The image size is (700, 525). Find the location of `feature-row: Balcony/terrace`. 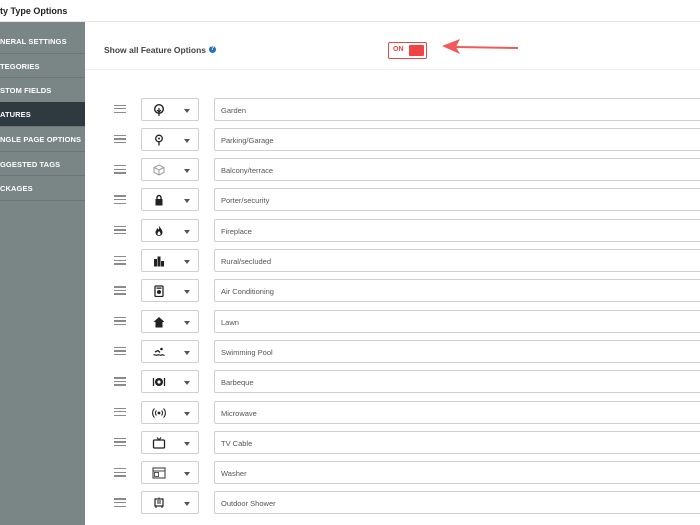

feature-row: Balcony/terrace is located at coordinates (392, 172).